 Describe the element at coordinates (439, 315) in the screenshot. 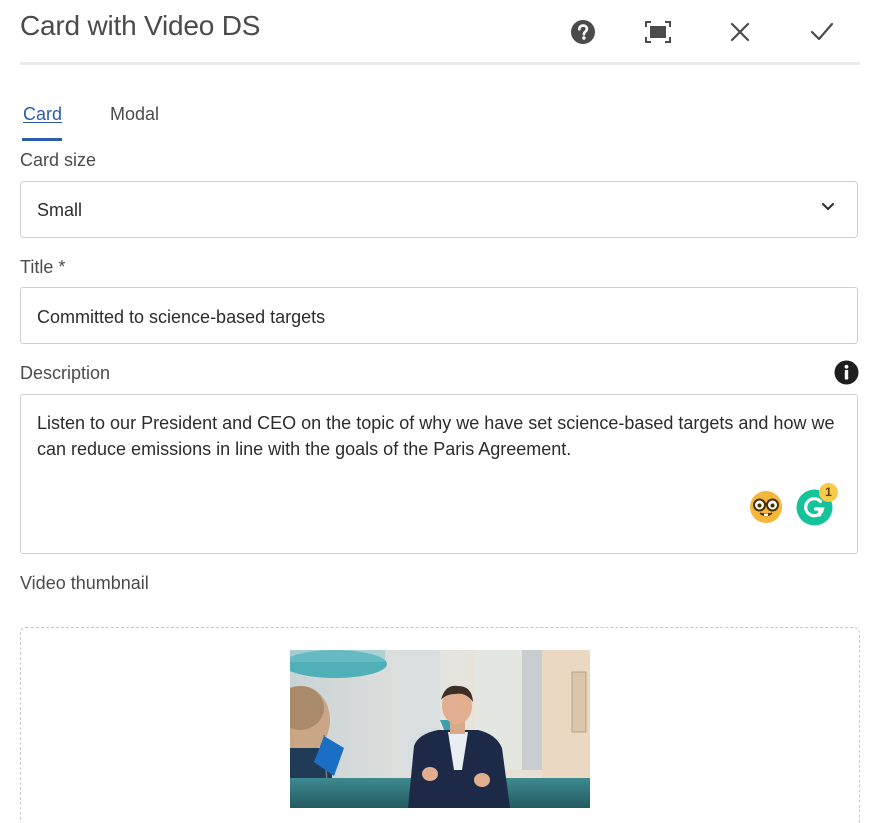

I see `title-input: Committed to science-based targets` at that location.